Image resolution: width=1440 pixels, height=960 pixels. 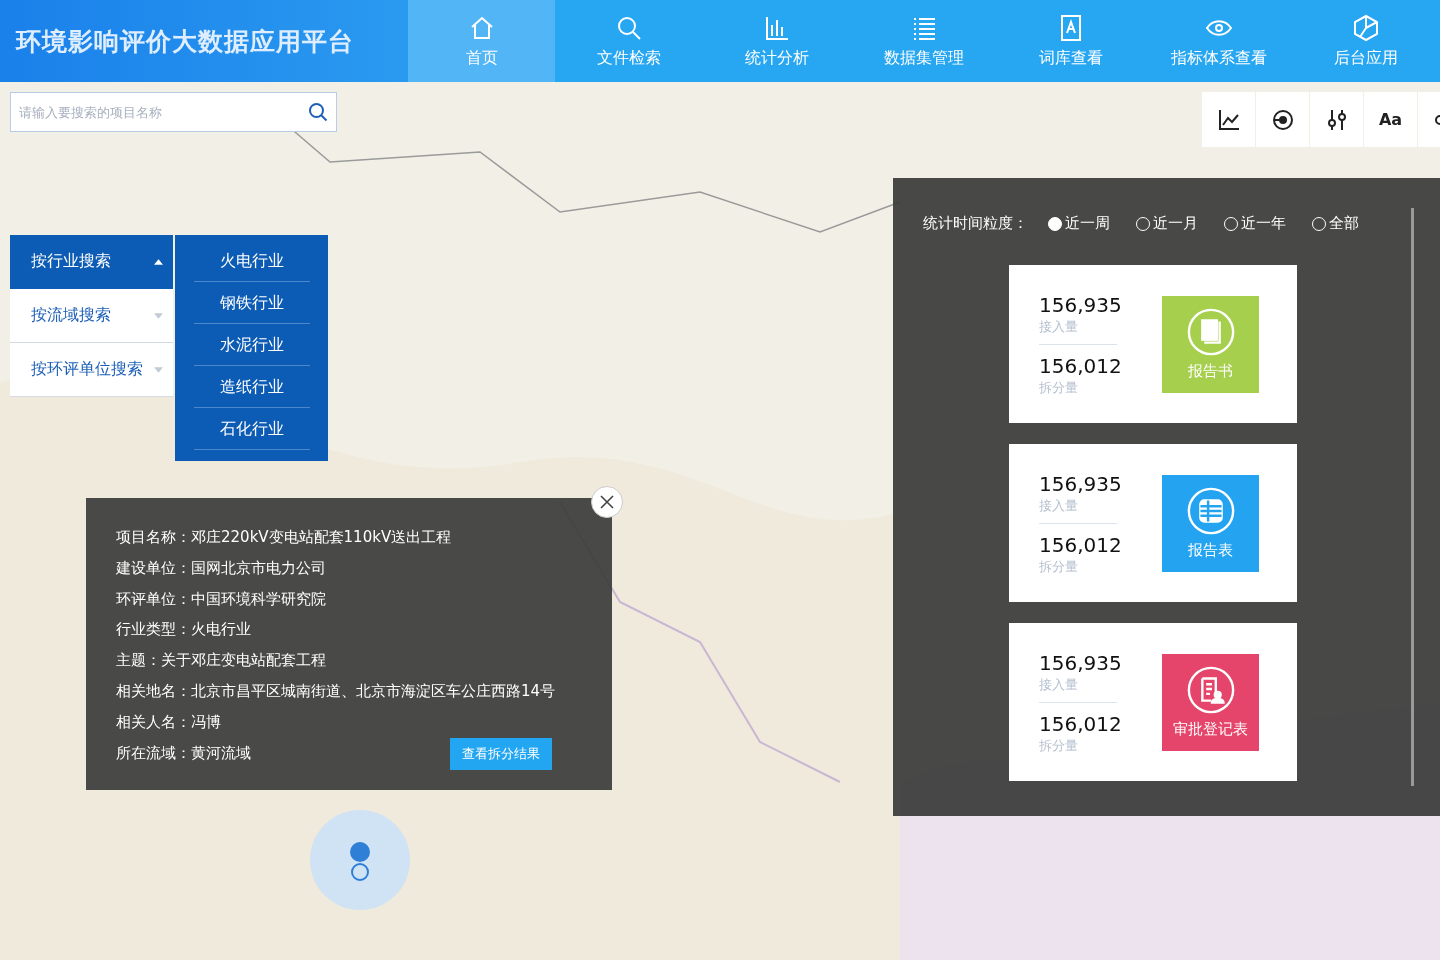 What do you see at coordinates (1210, 511) in the screenshot?
I see `table-icon` at bounding box center [1210, 511].